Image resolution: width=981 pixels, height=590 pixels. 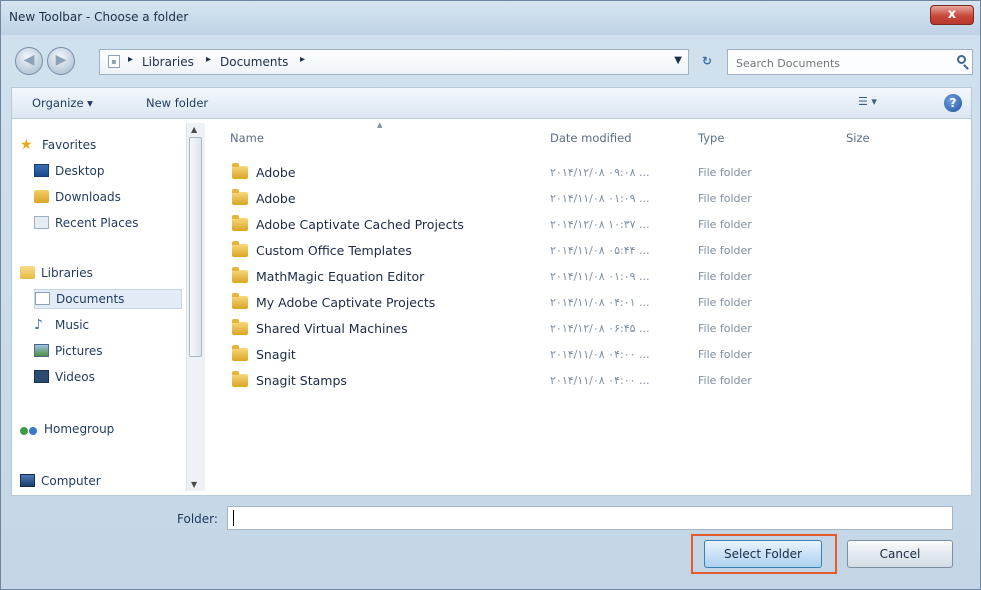 I want to click on organize-menu: Organize ▾, so click(x=62, y=103).